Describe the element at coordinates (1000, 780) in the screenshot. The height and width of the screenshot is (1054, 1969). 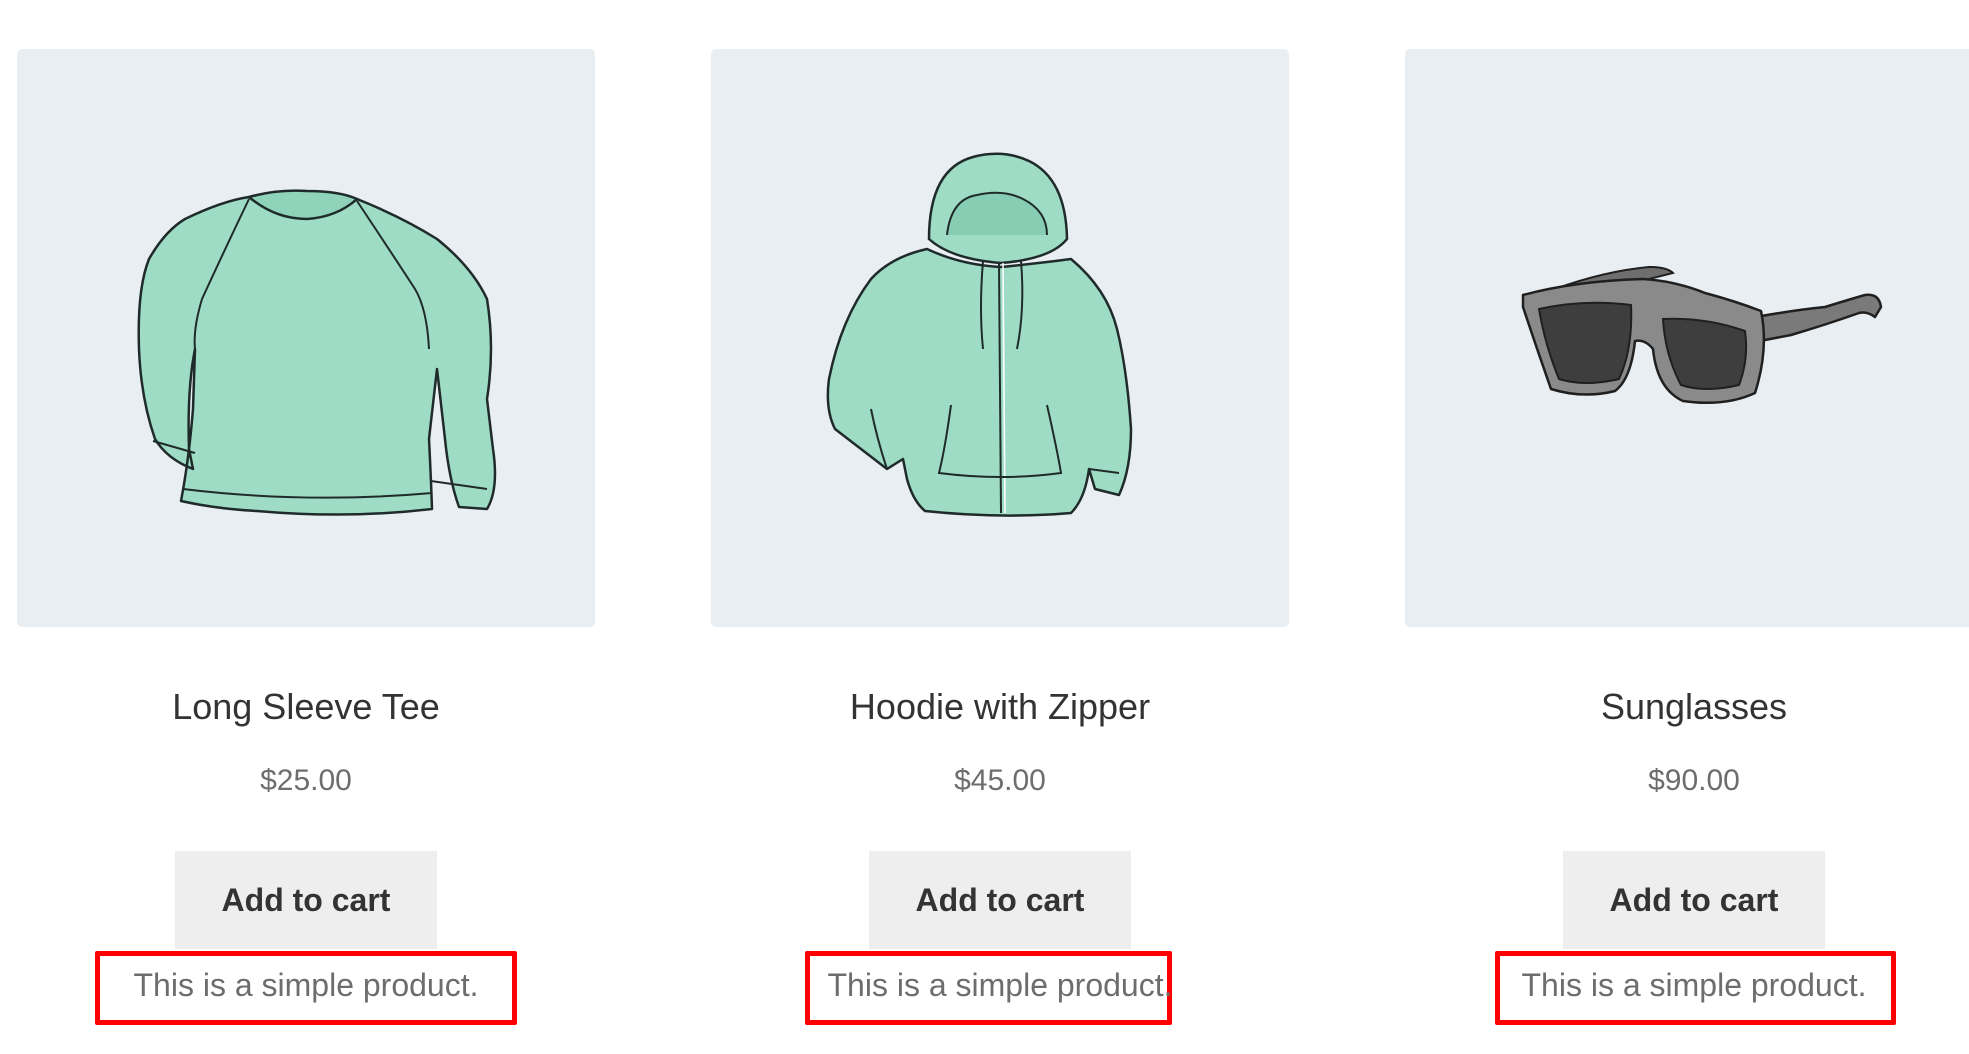
I see `product-price: $45.00` at that location.